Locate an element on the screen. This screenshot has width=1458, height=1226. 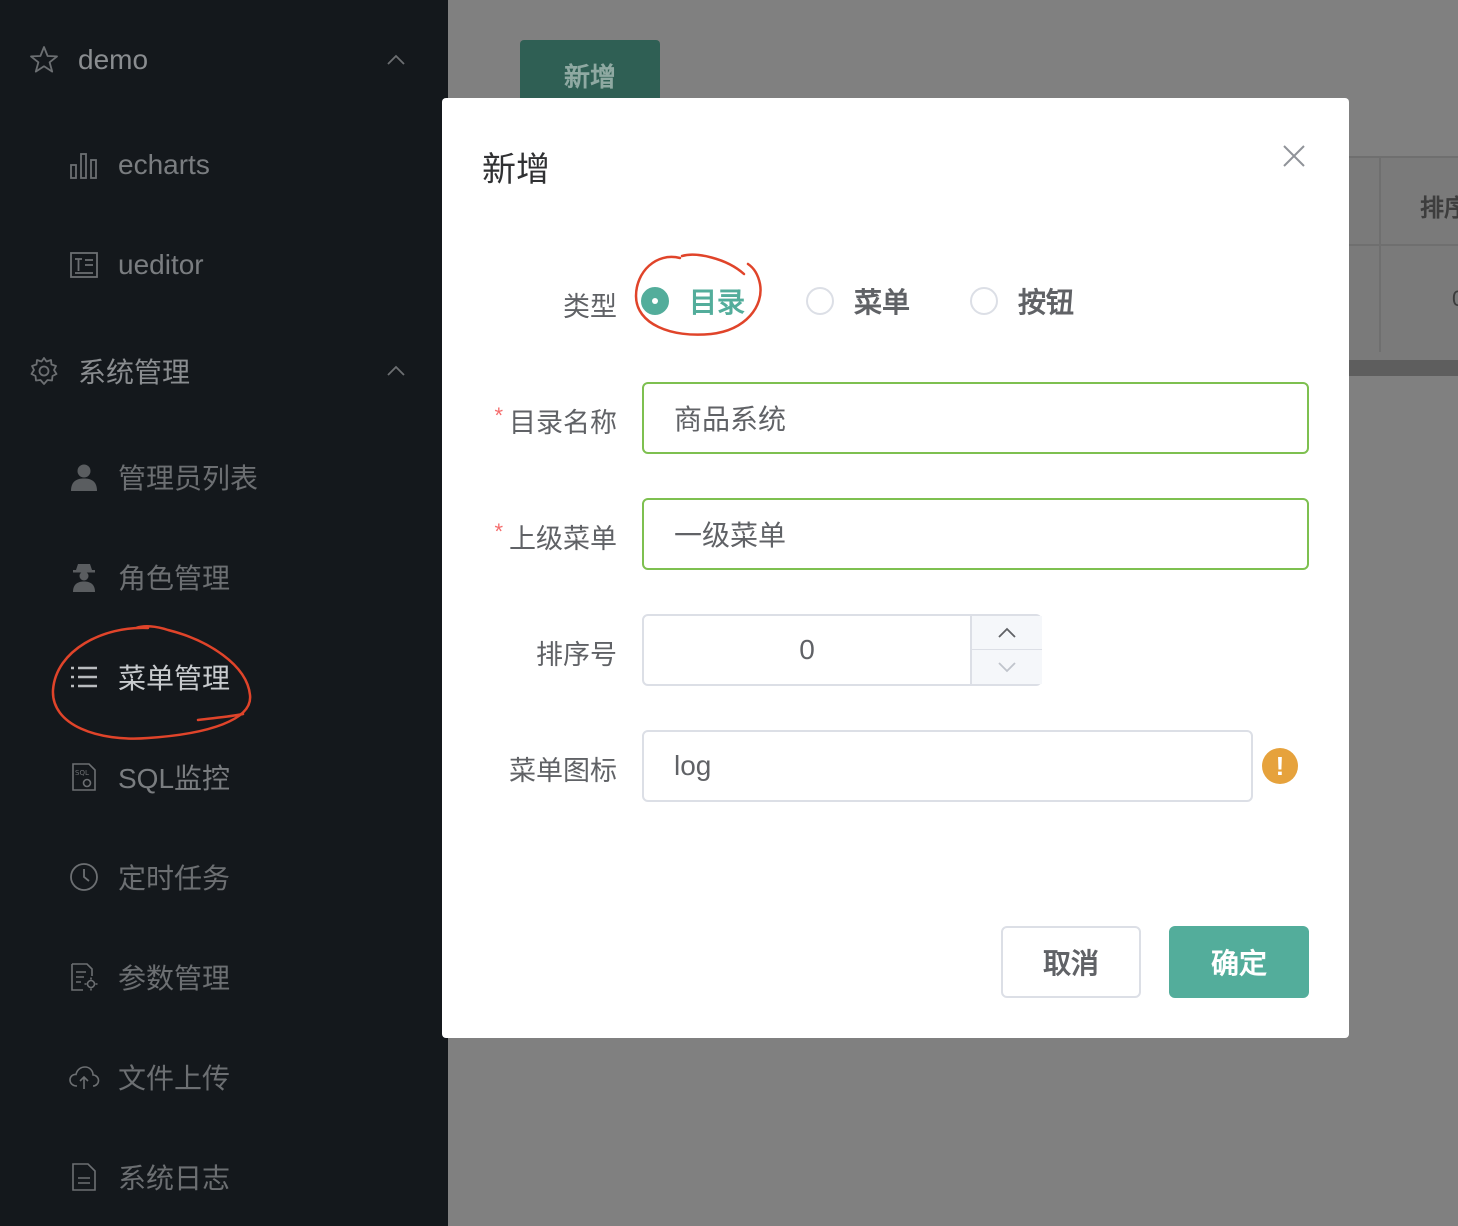
dialog-title: 新增 is located at coordinates (516, 170).